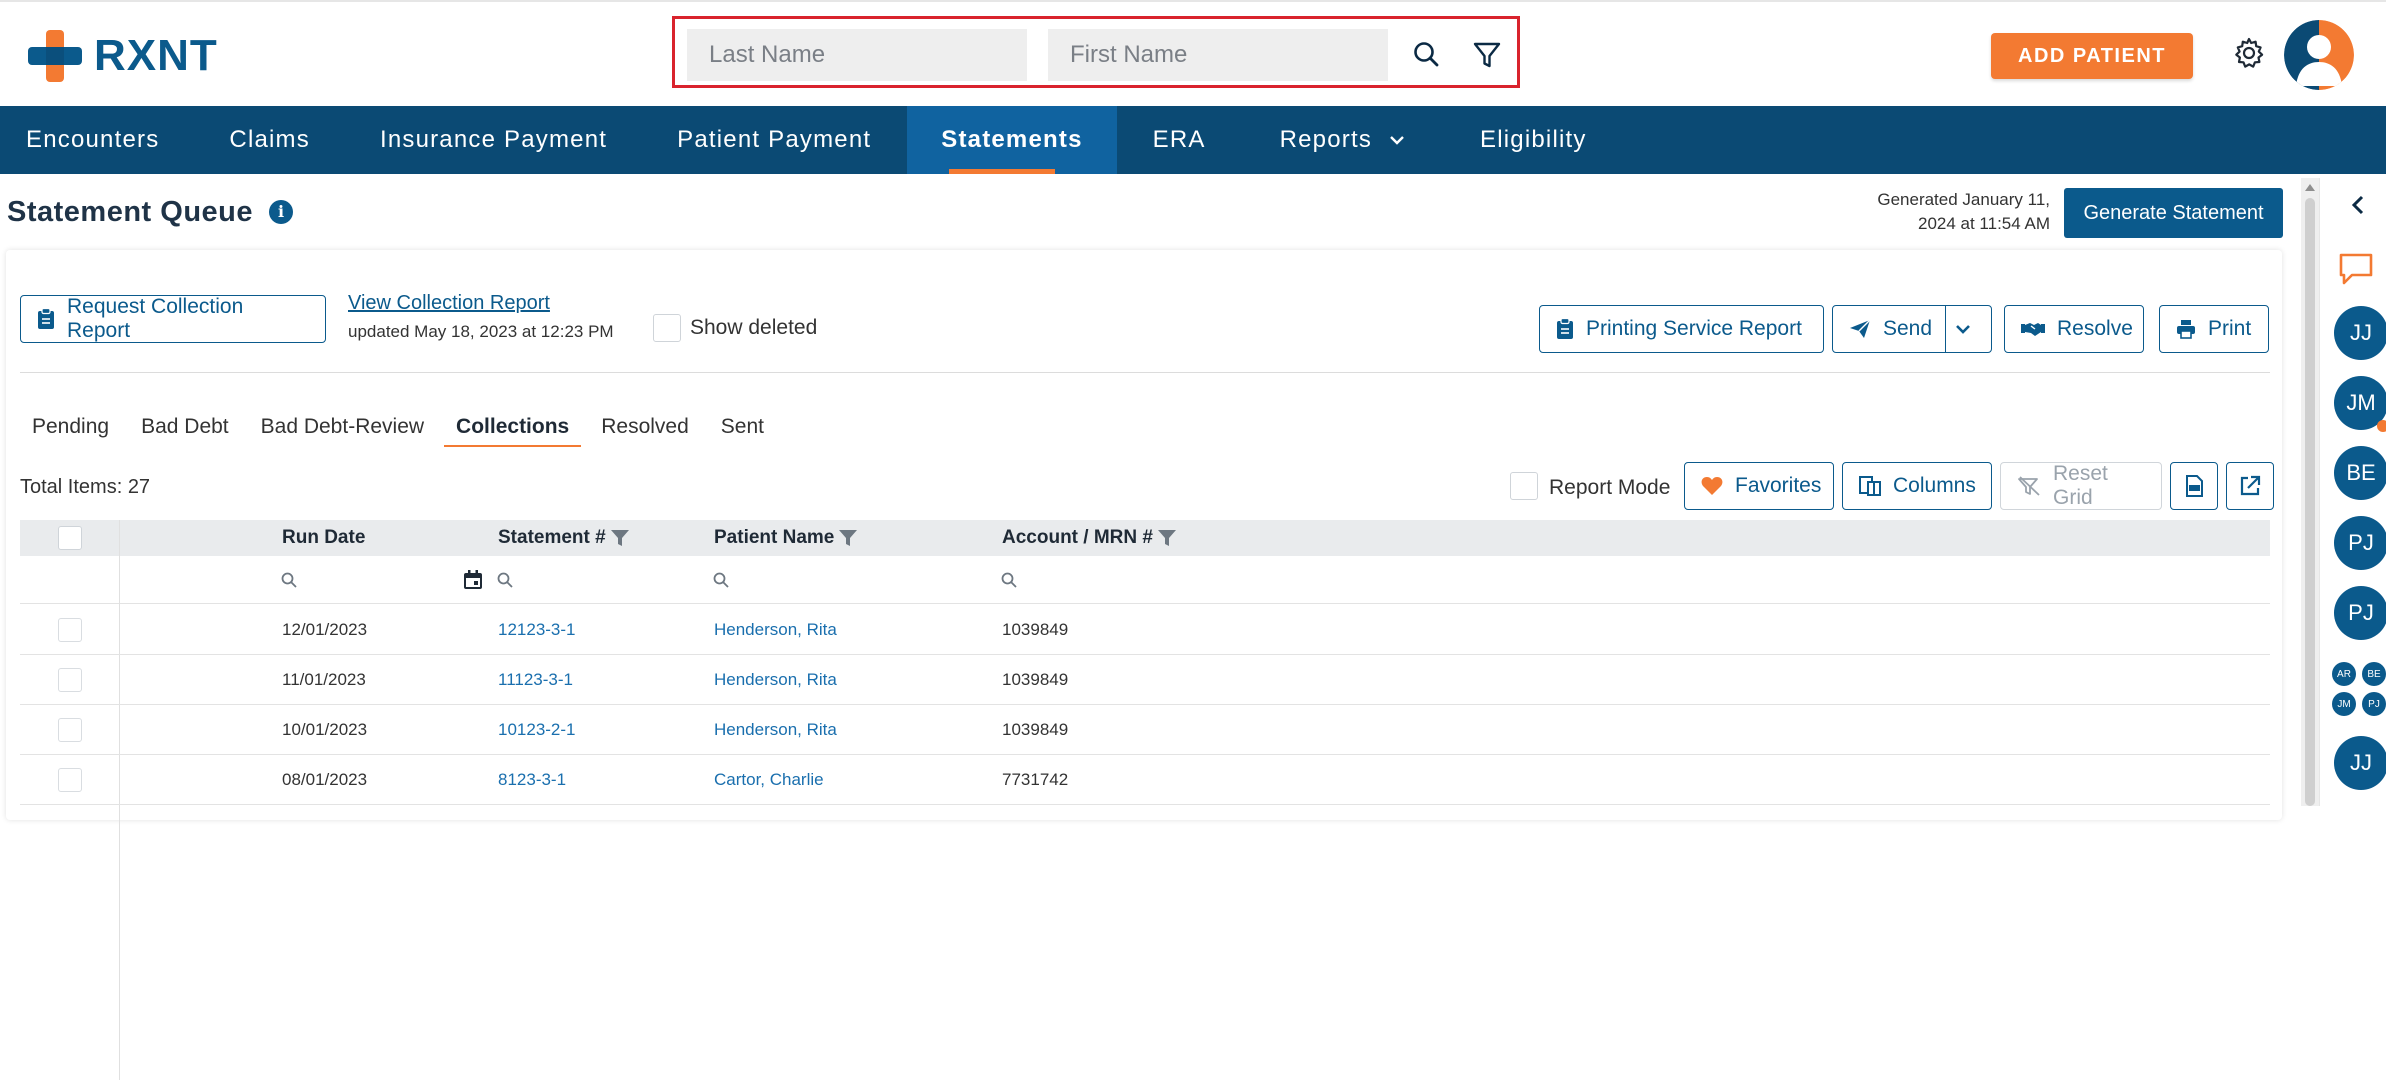  I want to click on nav-eligibility: Eligibility, so click(1522, 140).